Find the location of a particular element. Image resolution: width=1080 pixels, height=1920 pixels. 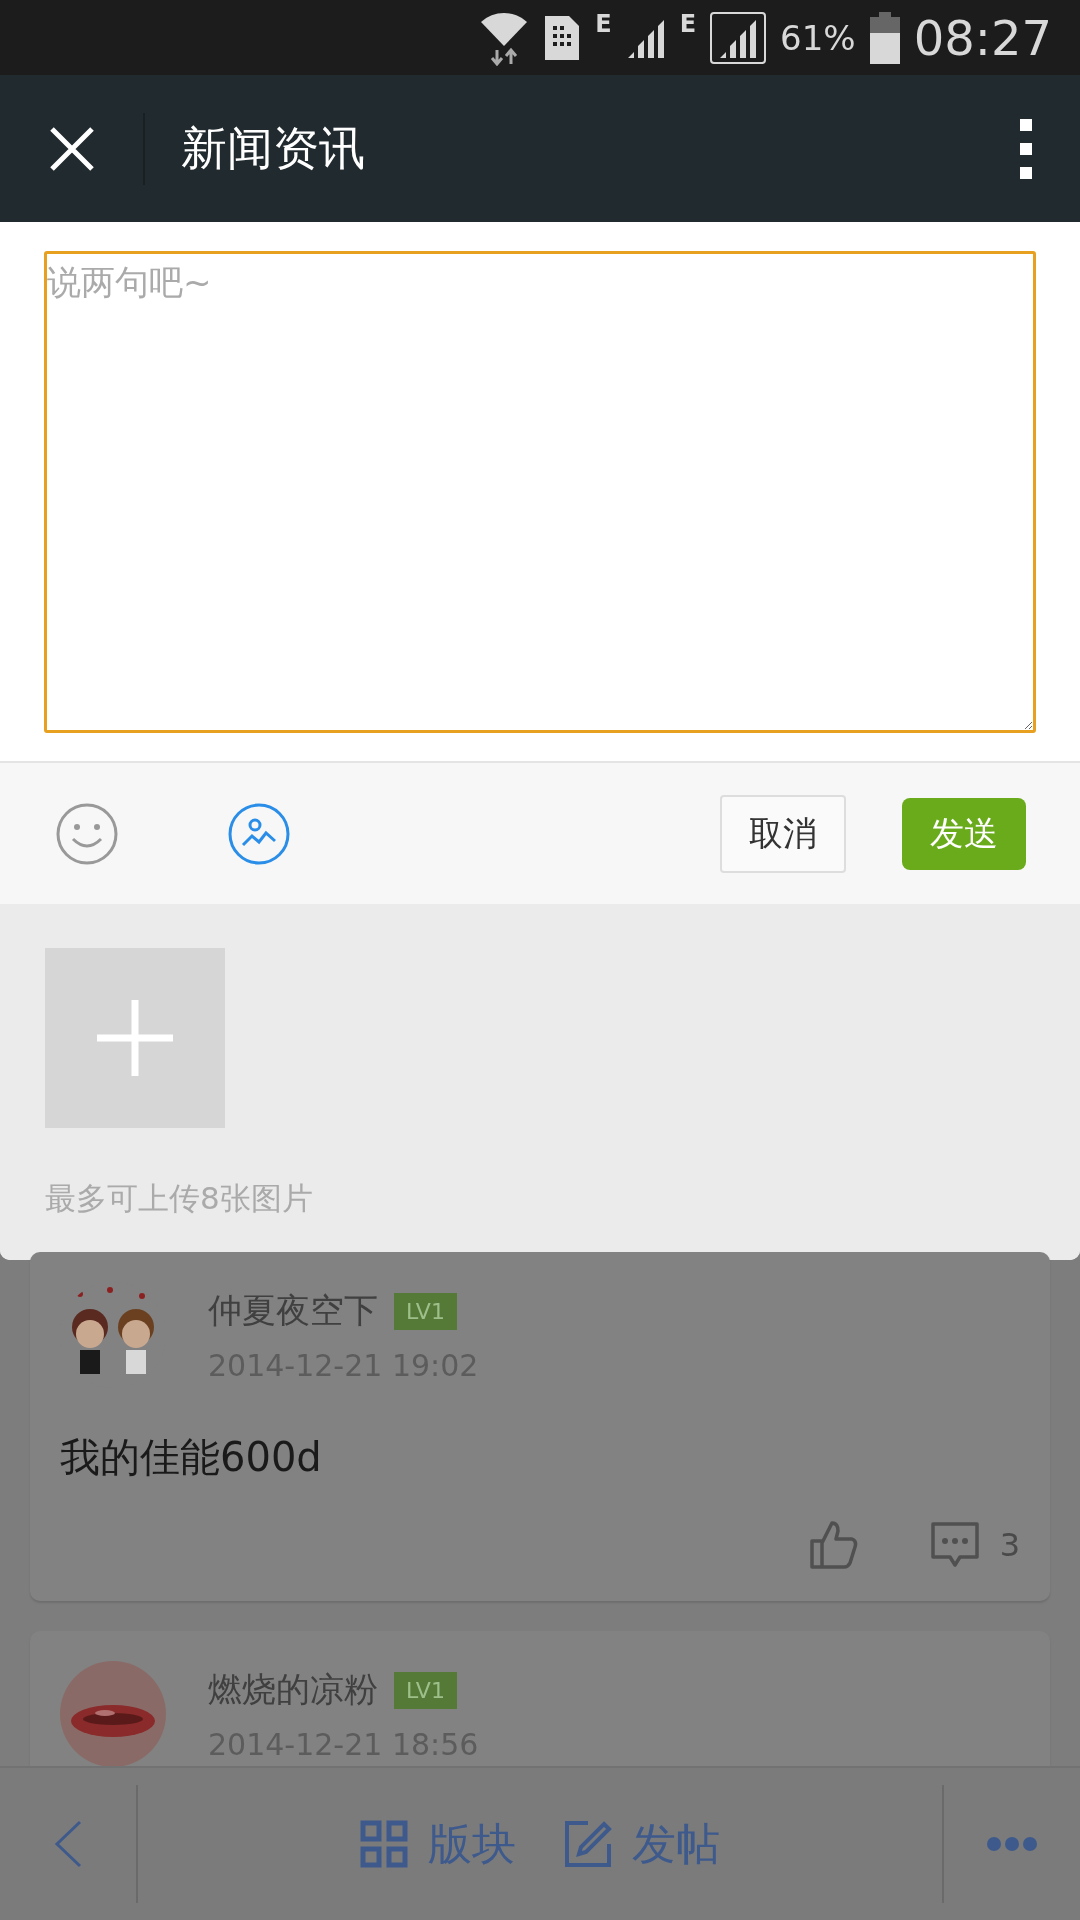

cancel-button: 取消 is located at coordinates (783, 833).